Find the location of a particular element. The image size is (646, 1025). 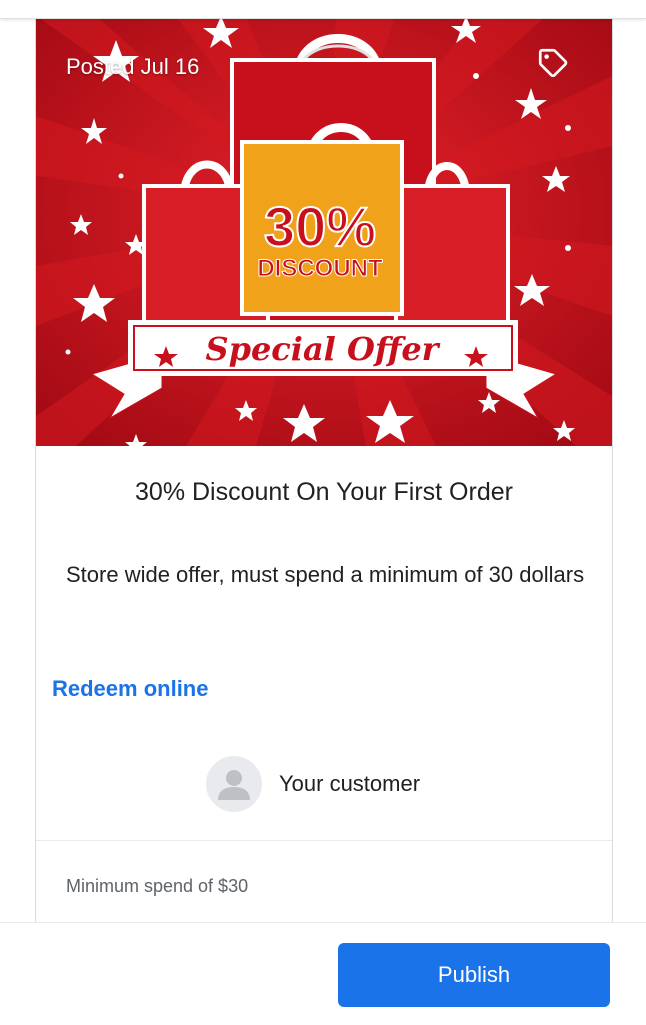

customer-label: Your customer is located at coordinates (350, 783).